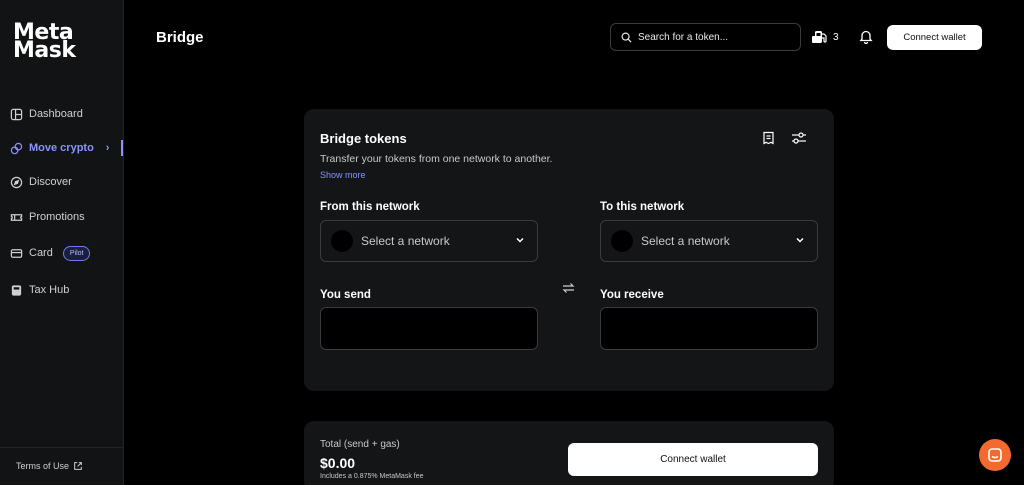 The image size is (1024, 485). I want to click on total-label: Total (send + gas), so click(360, 444).